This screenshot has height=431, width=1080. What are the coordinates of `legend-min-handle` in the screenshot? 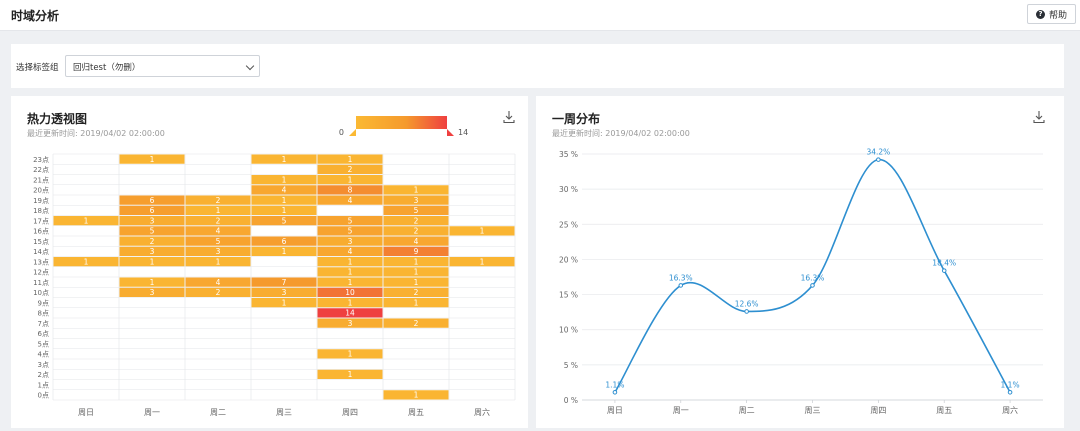 It's located at (352, 132).